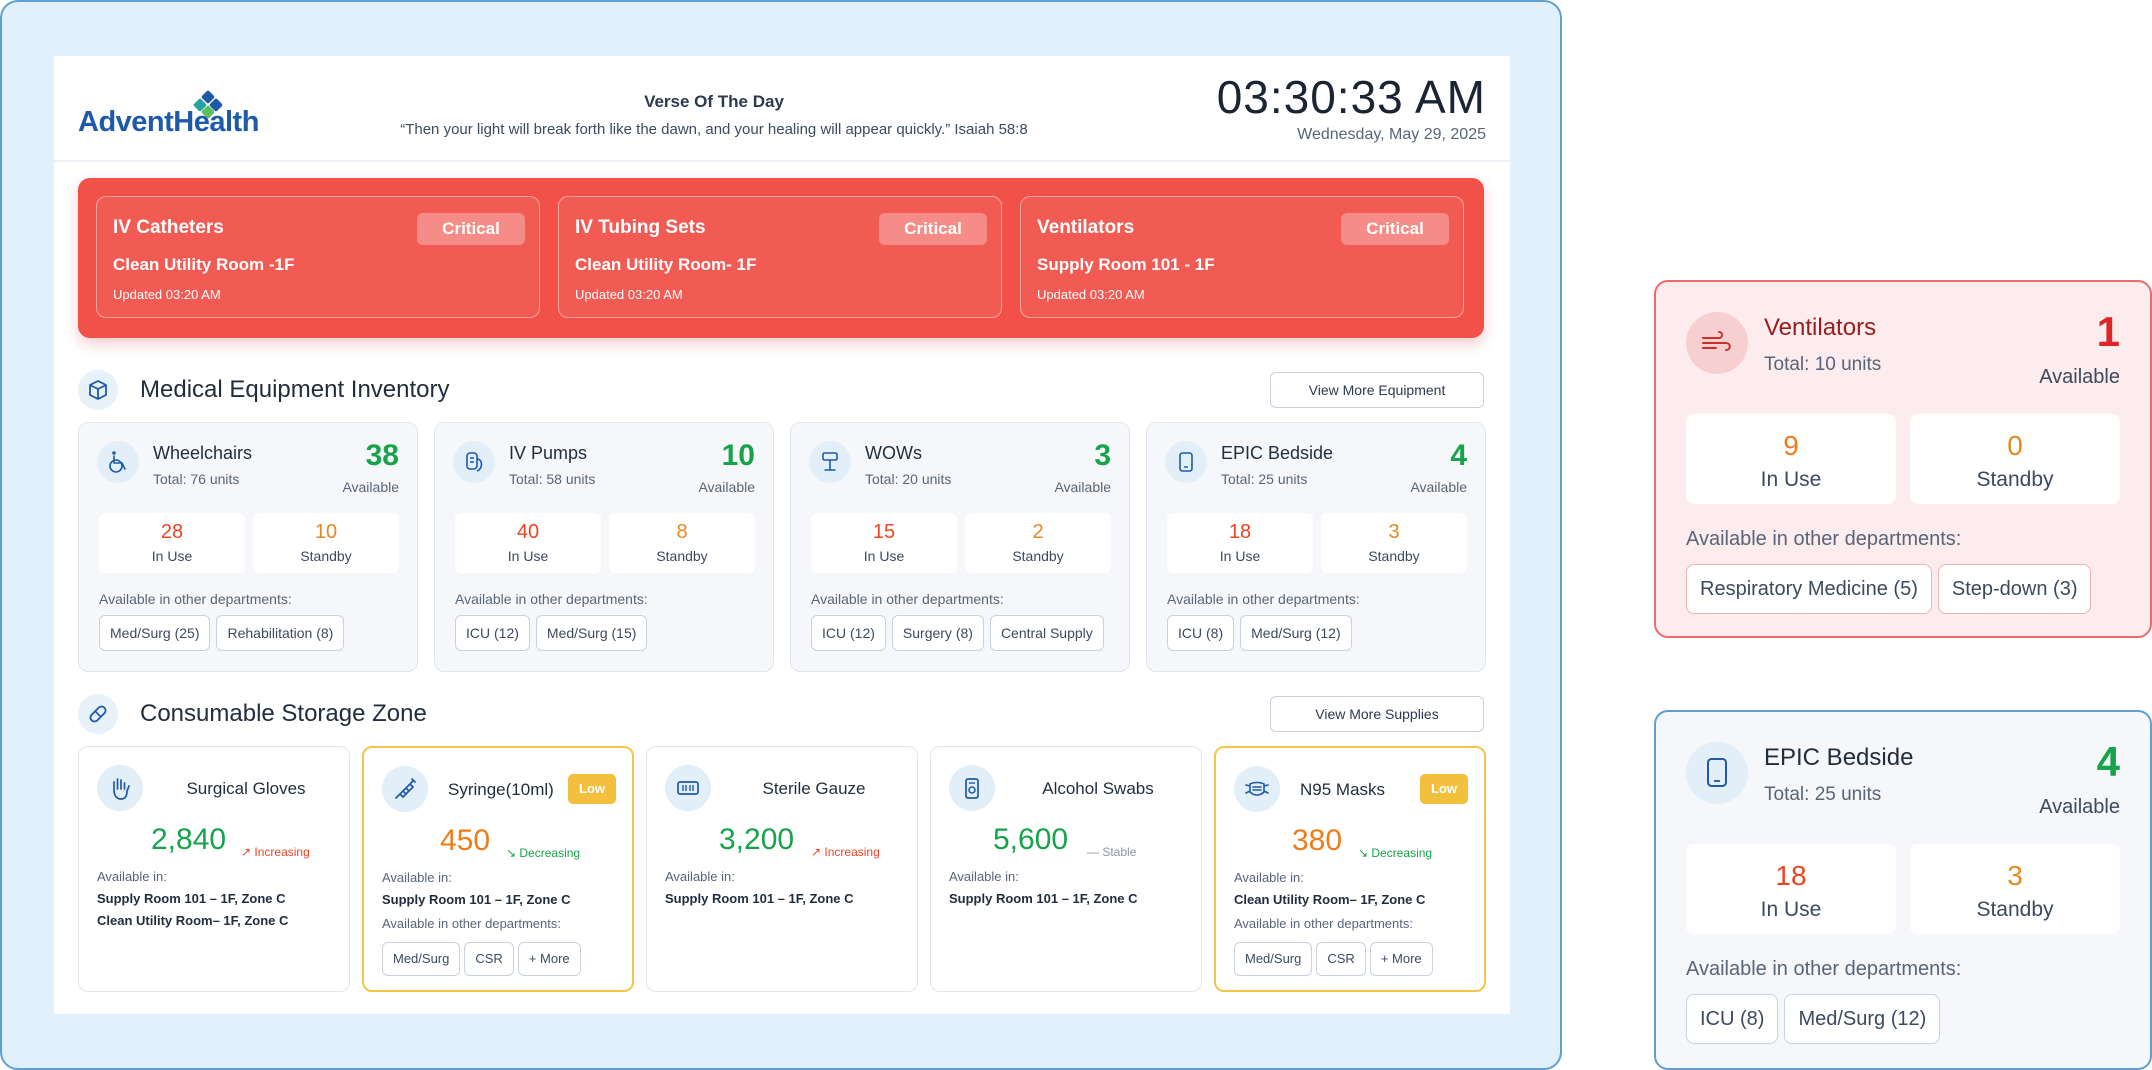 Image resolution: width=2152 pixels, height=1070 pixels. I want to click on detail-available-count: 1, so click(2108, 331).